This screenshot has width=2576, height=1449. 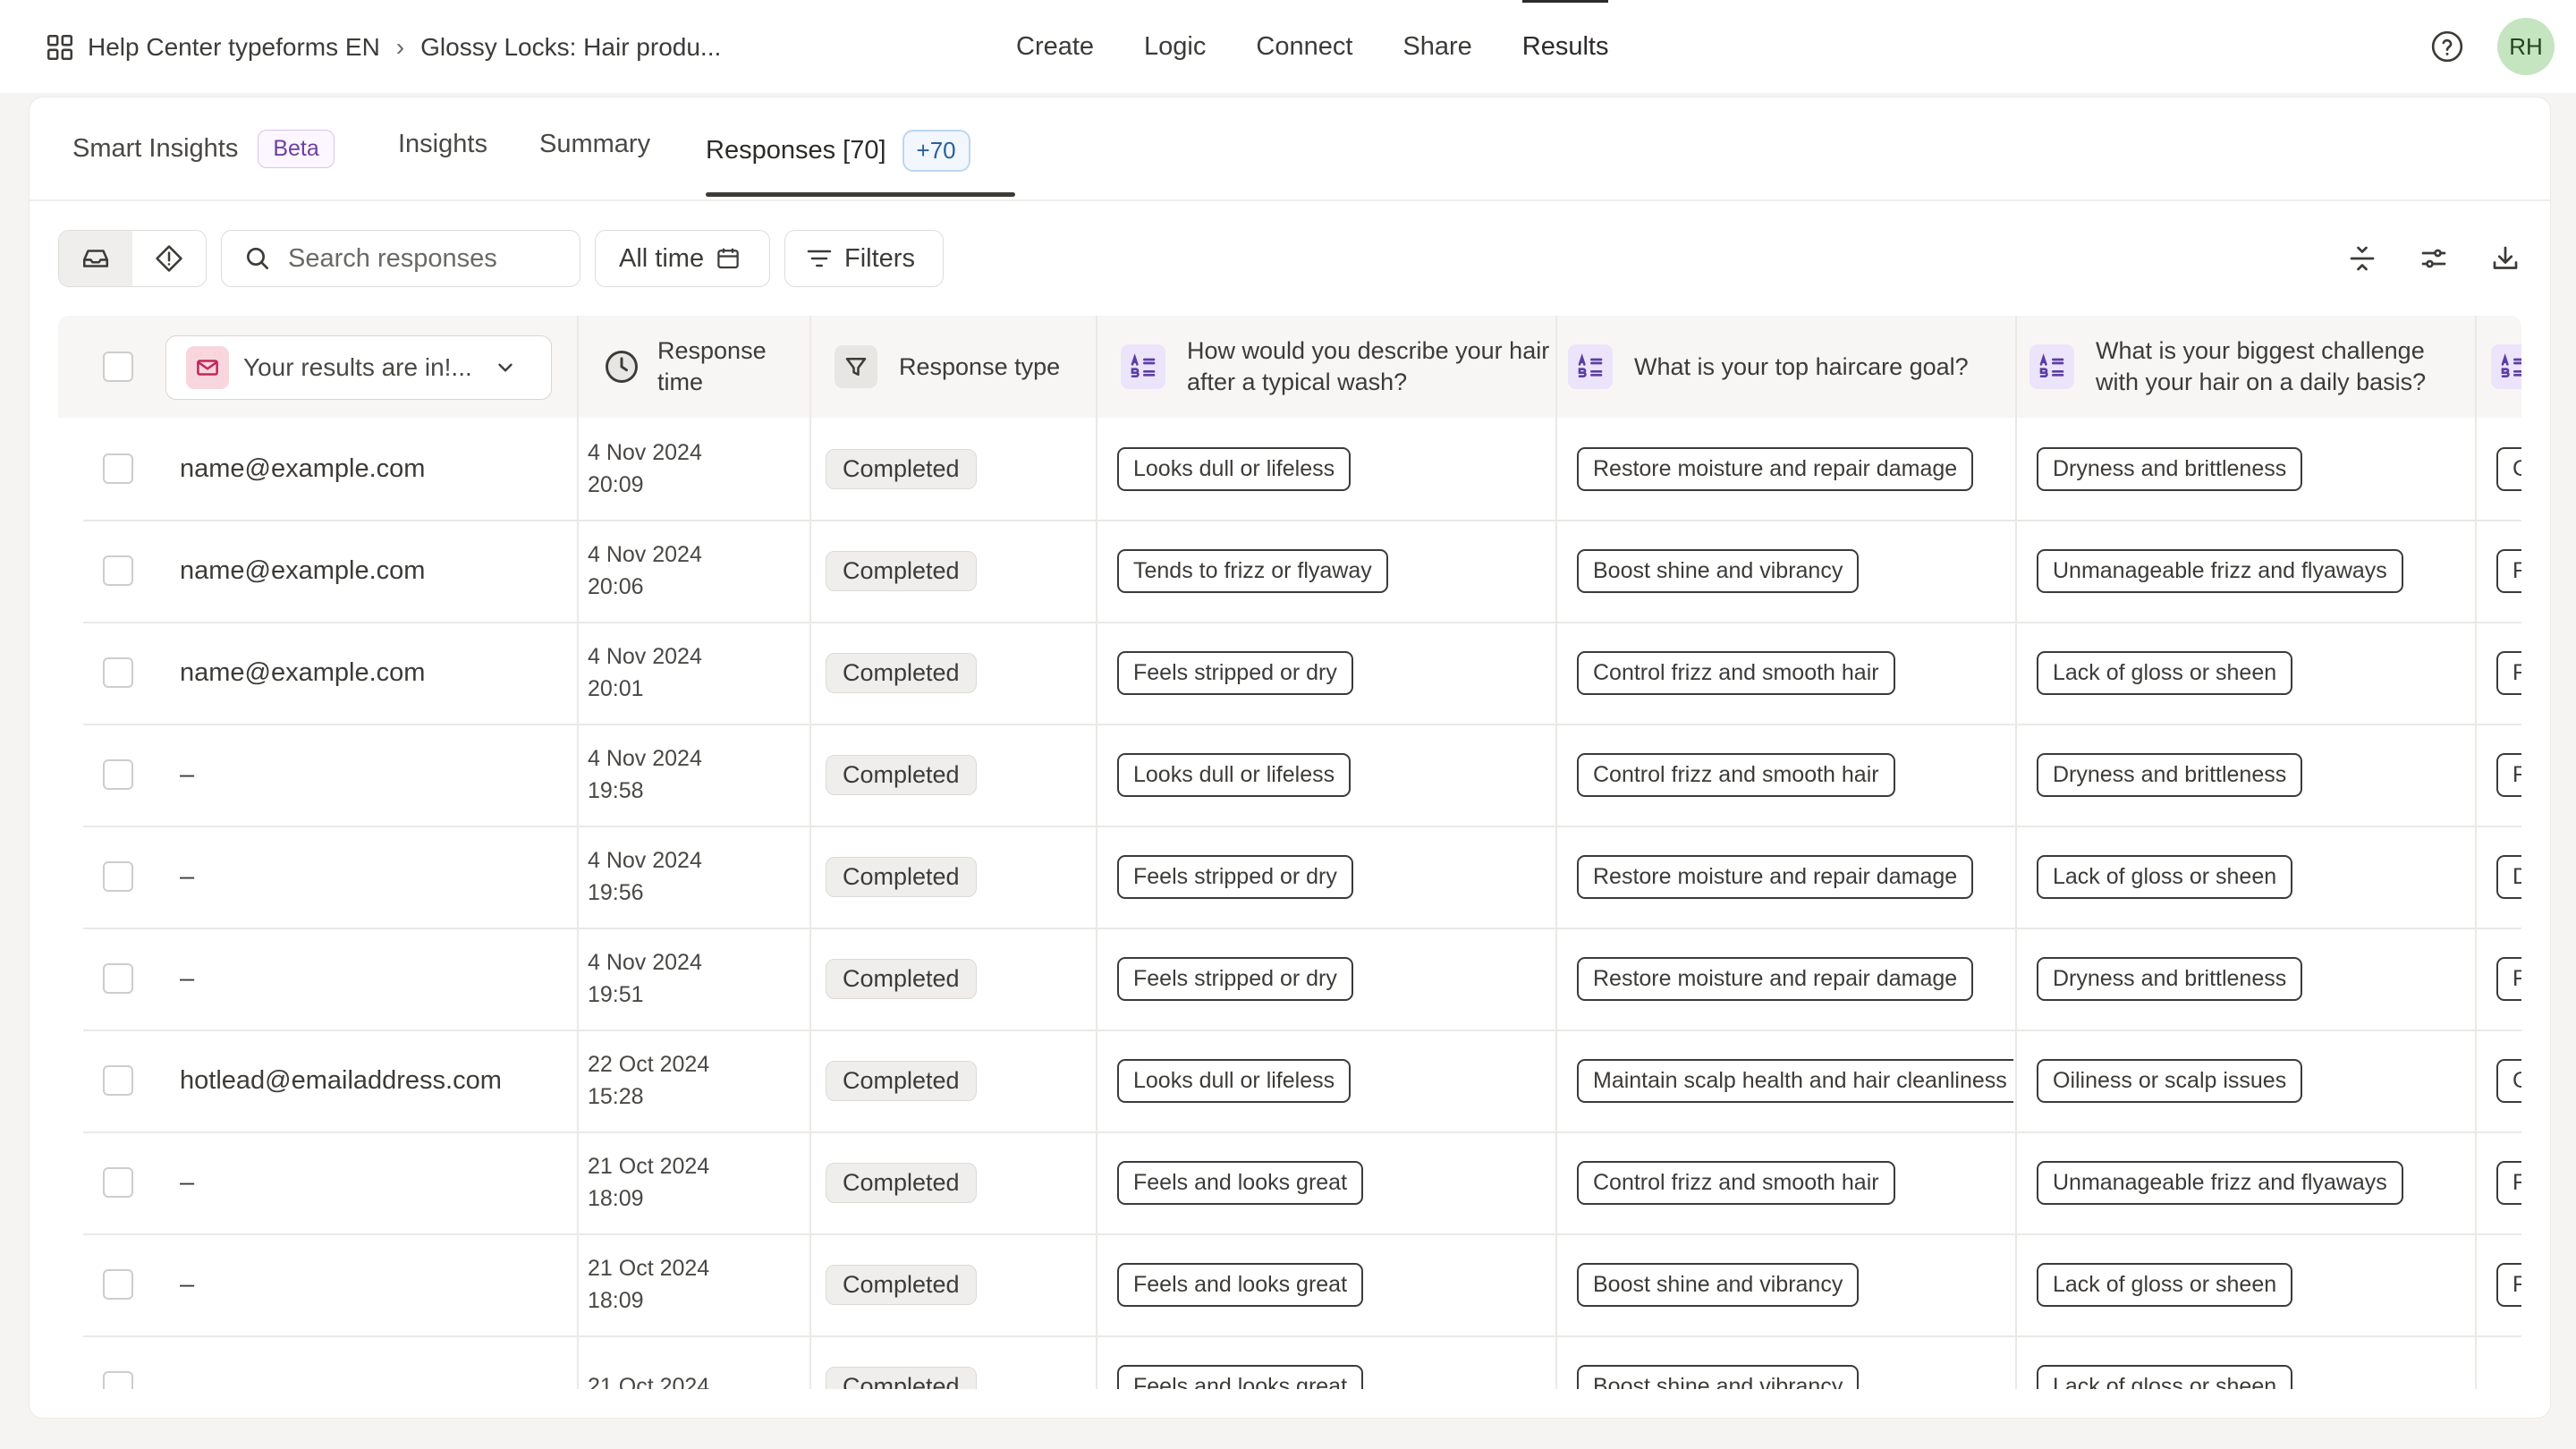 What do you see at coordinates (1782, 367) in the screenshot?
I see `header-q2: What is your top haircare goal?` at bounding box center [1782, 367].